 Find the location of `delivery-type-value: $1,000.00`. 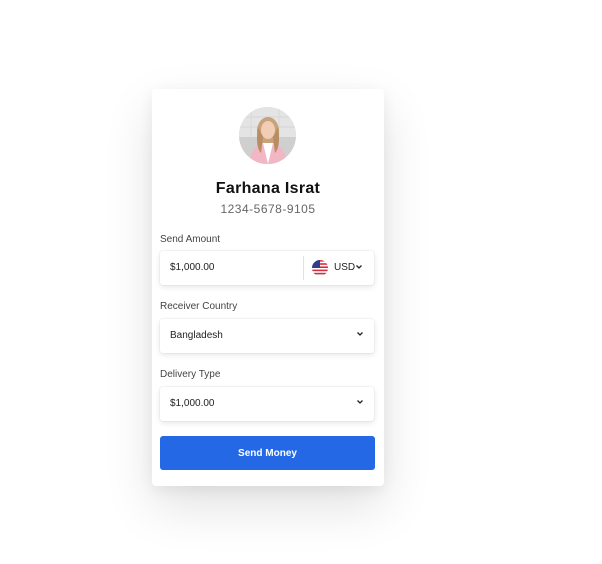

delivery-type-value: $1,000.00 is located at coordinates (192, 403).